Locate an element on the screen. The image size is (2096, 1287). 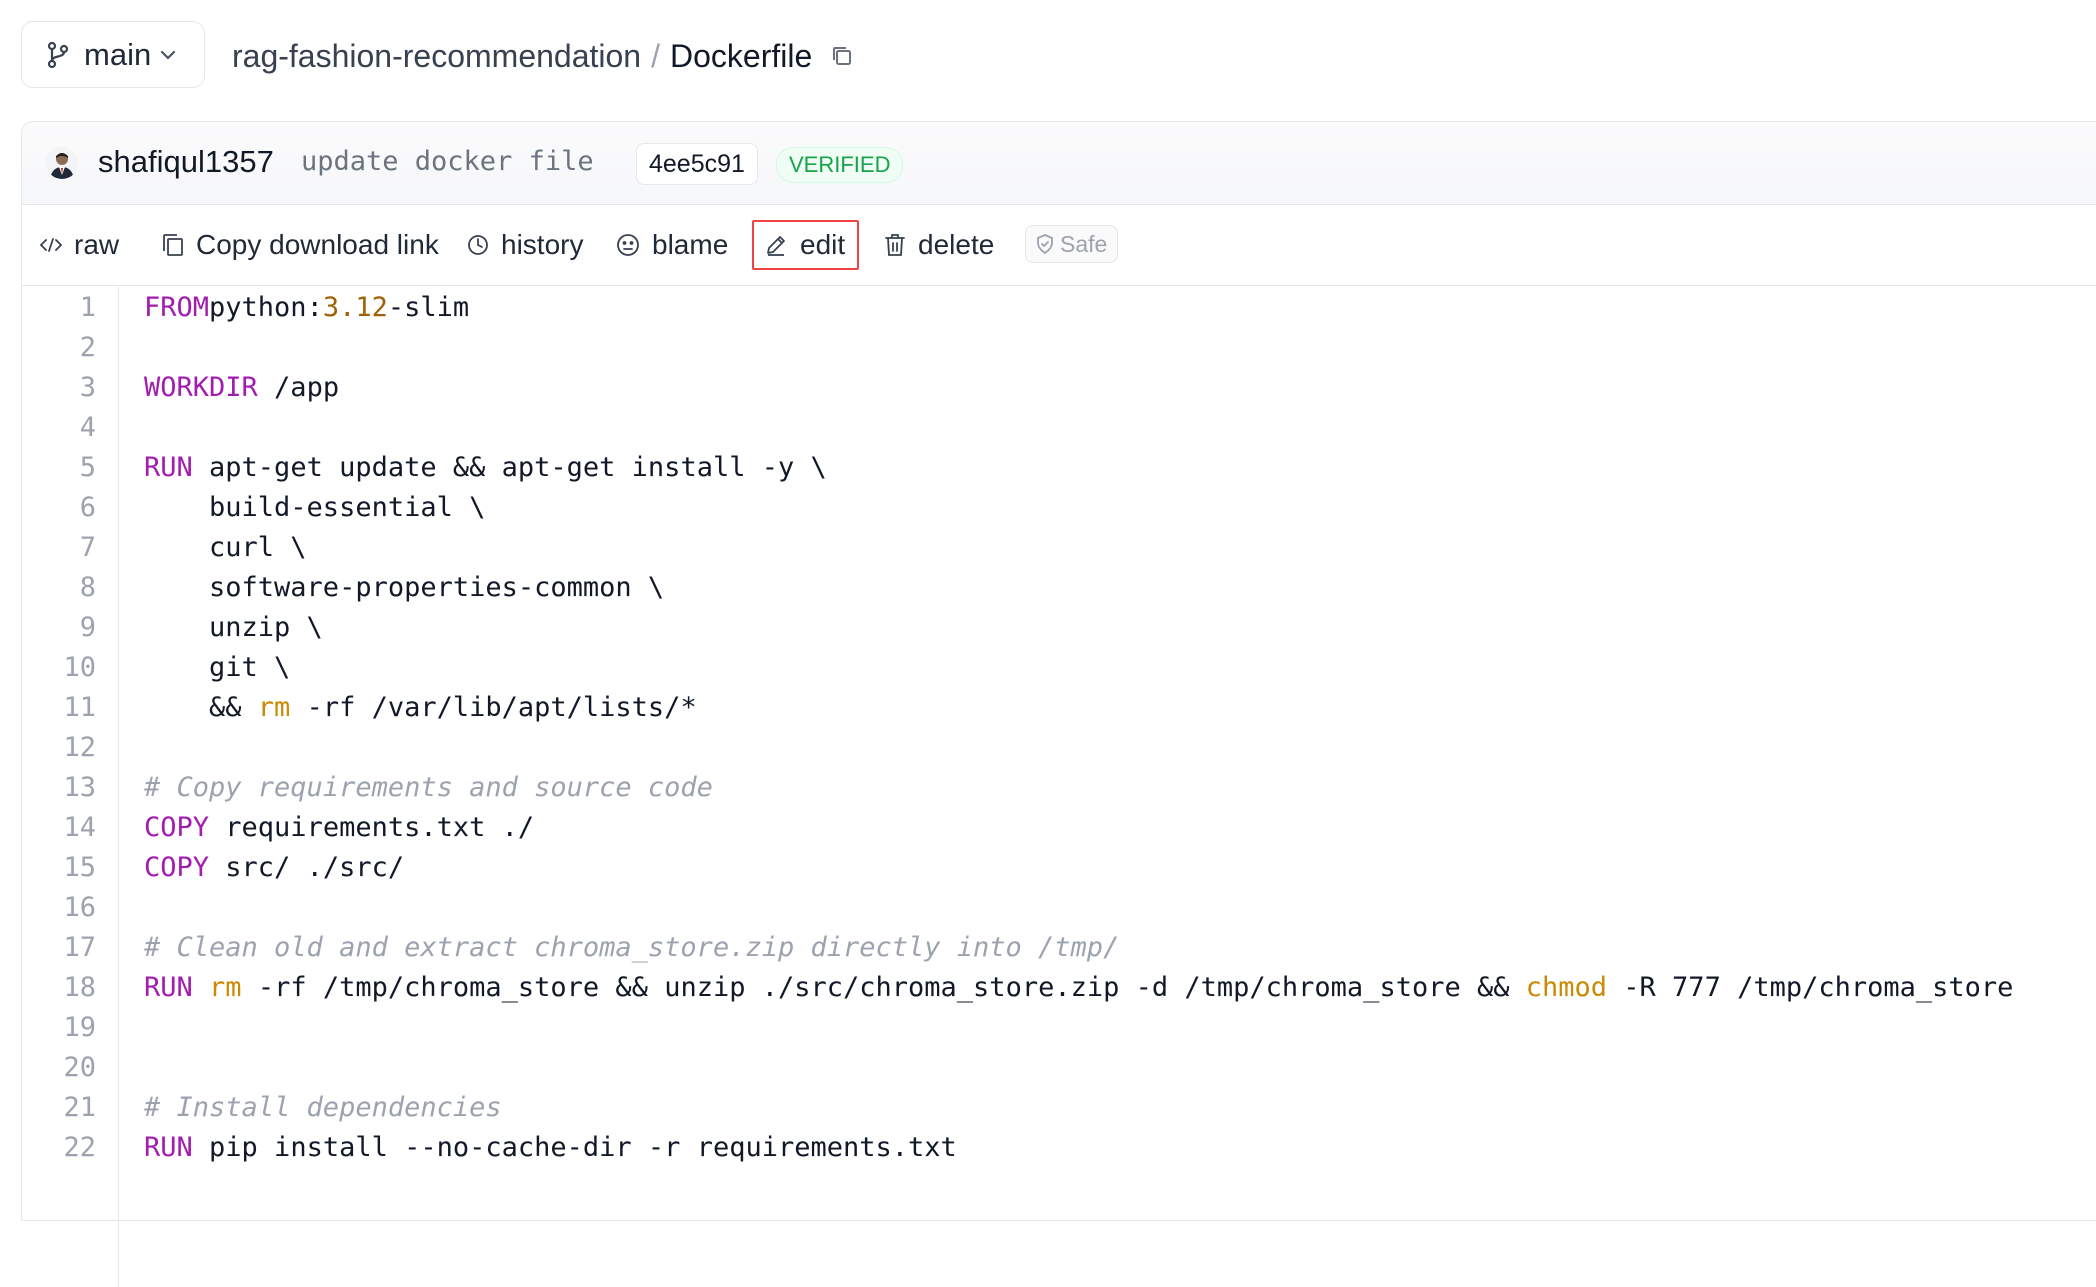
code-text: COPY requirements.txt ./ is located at coordinates (339, 827).